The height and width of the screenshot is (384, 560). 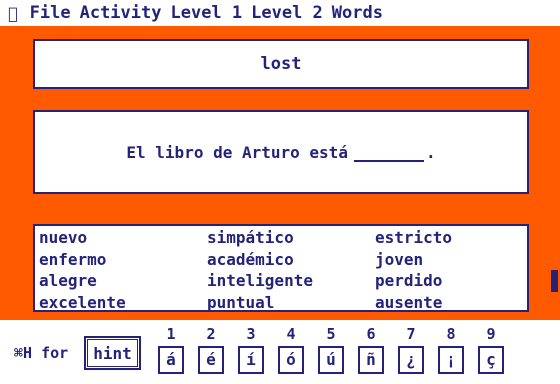 I want to click on menu-bar:  File Activity Level 1 Level 2 Words, so click(x=280, y=13).